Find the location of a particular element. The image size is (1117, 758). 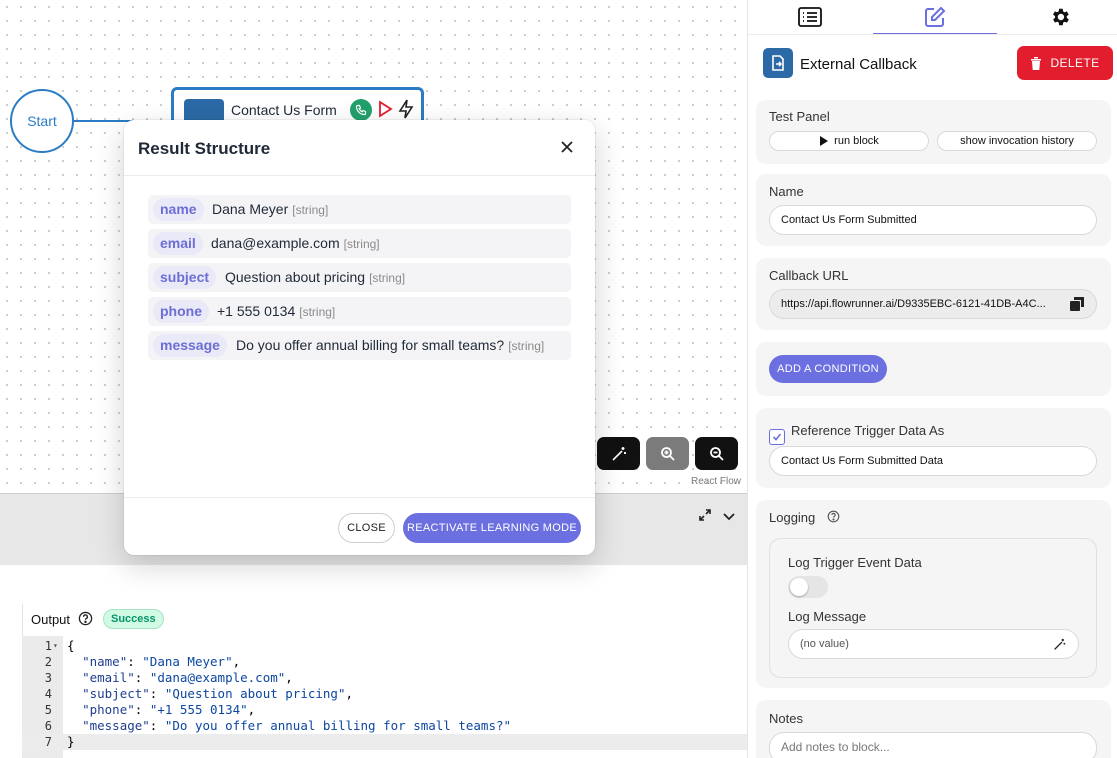

line-number: 6 is located at coordinates (48, 726).